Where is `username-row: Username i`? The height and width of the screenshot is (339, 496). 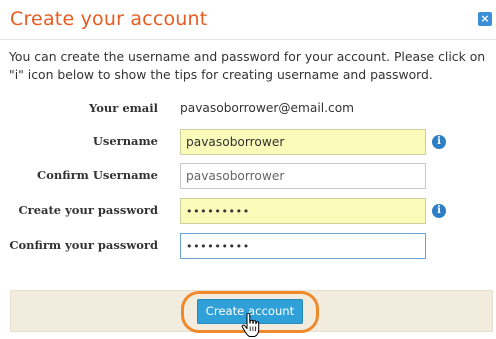 username-row: Username i is located at coordinates (248, 142).